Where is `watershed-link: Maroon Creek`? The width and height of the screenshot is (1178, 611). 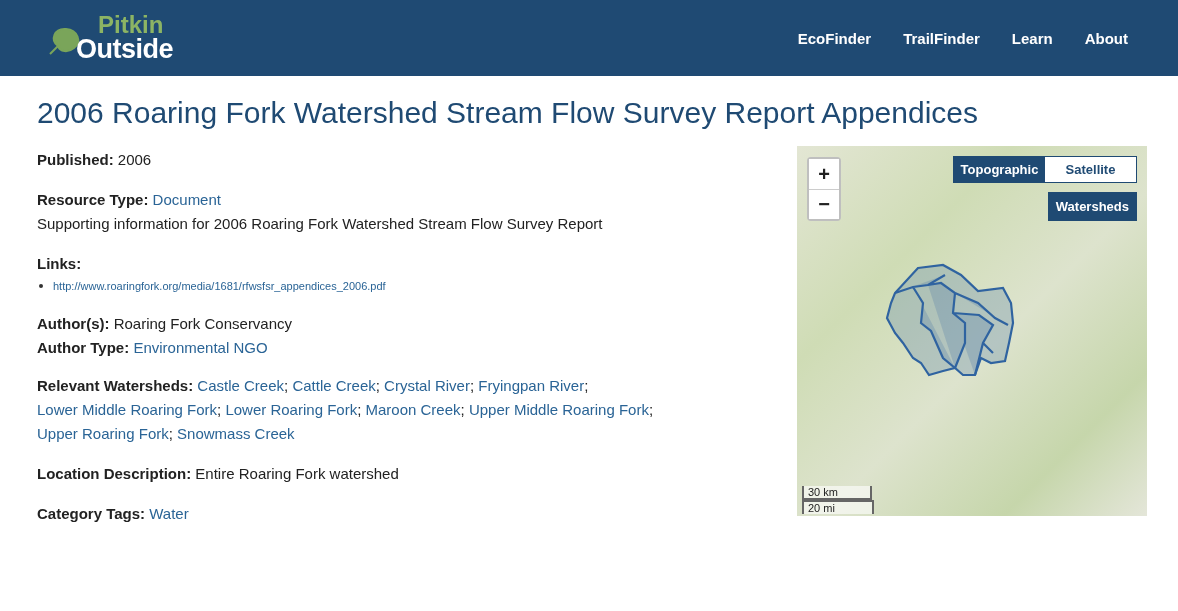 watershed-link: Maroon Creek is located at coordinates (413, 409).